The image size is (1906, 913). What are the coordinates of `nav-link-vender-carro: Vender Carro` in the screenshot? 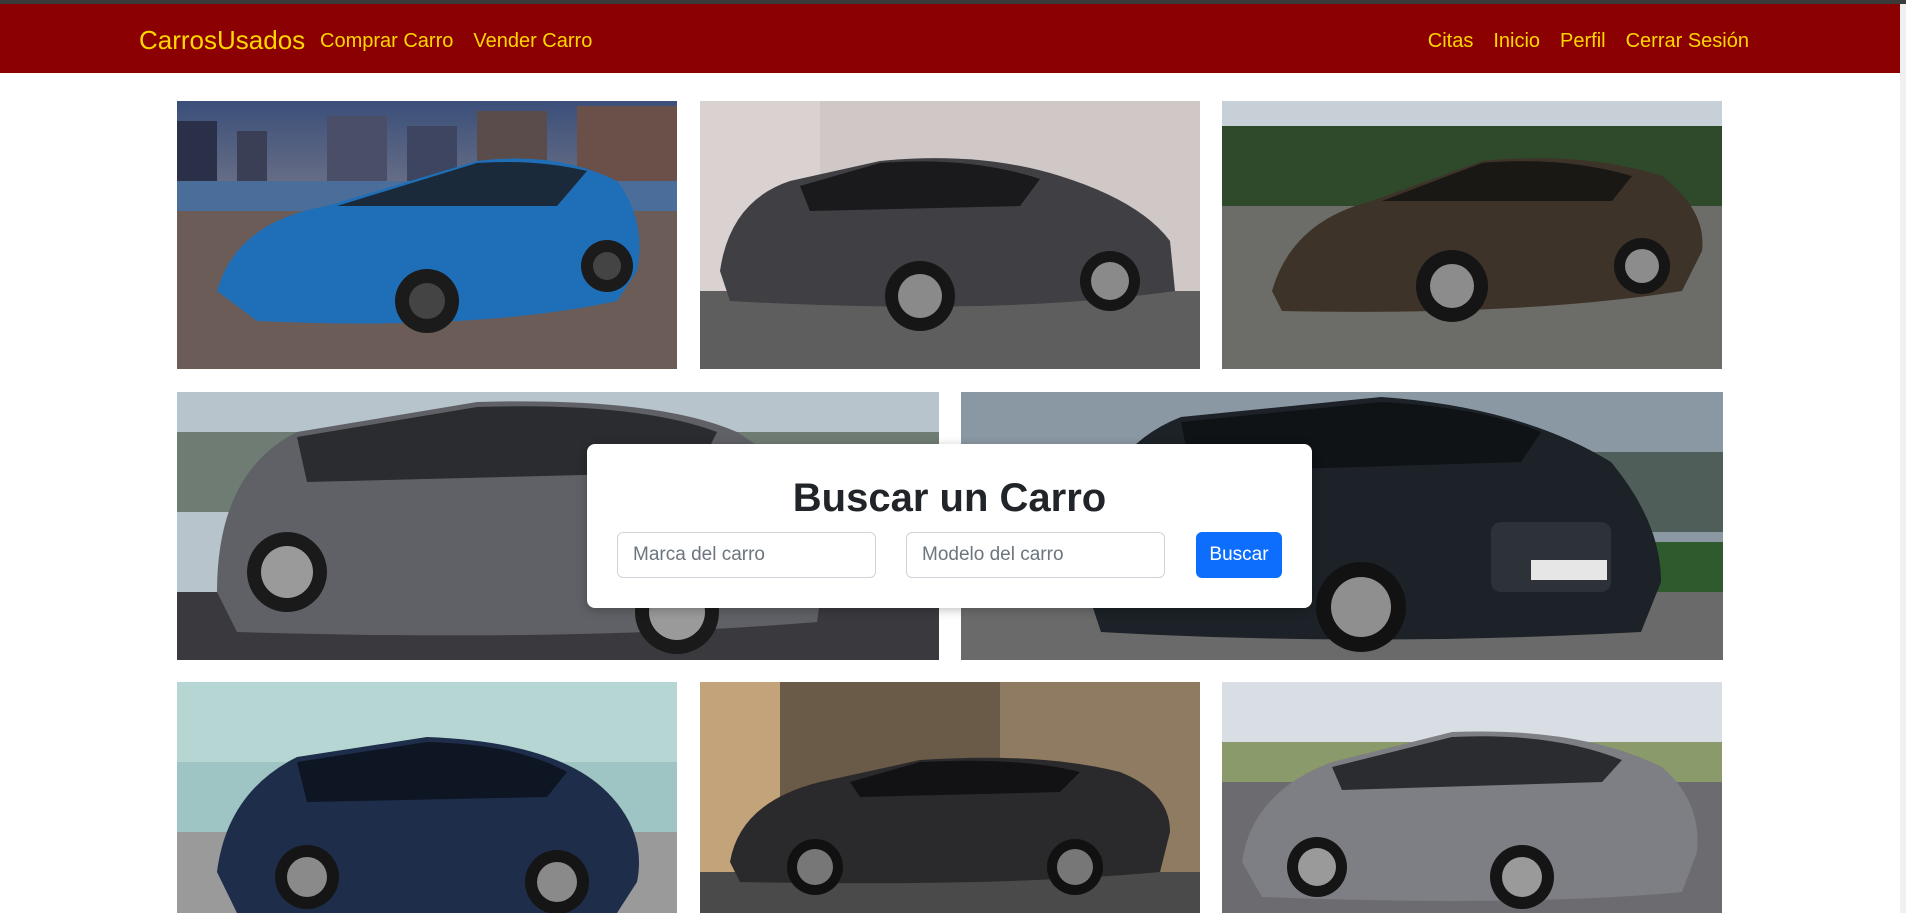 It's located at (532, 41).